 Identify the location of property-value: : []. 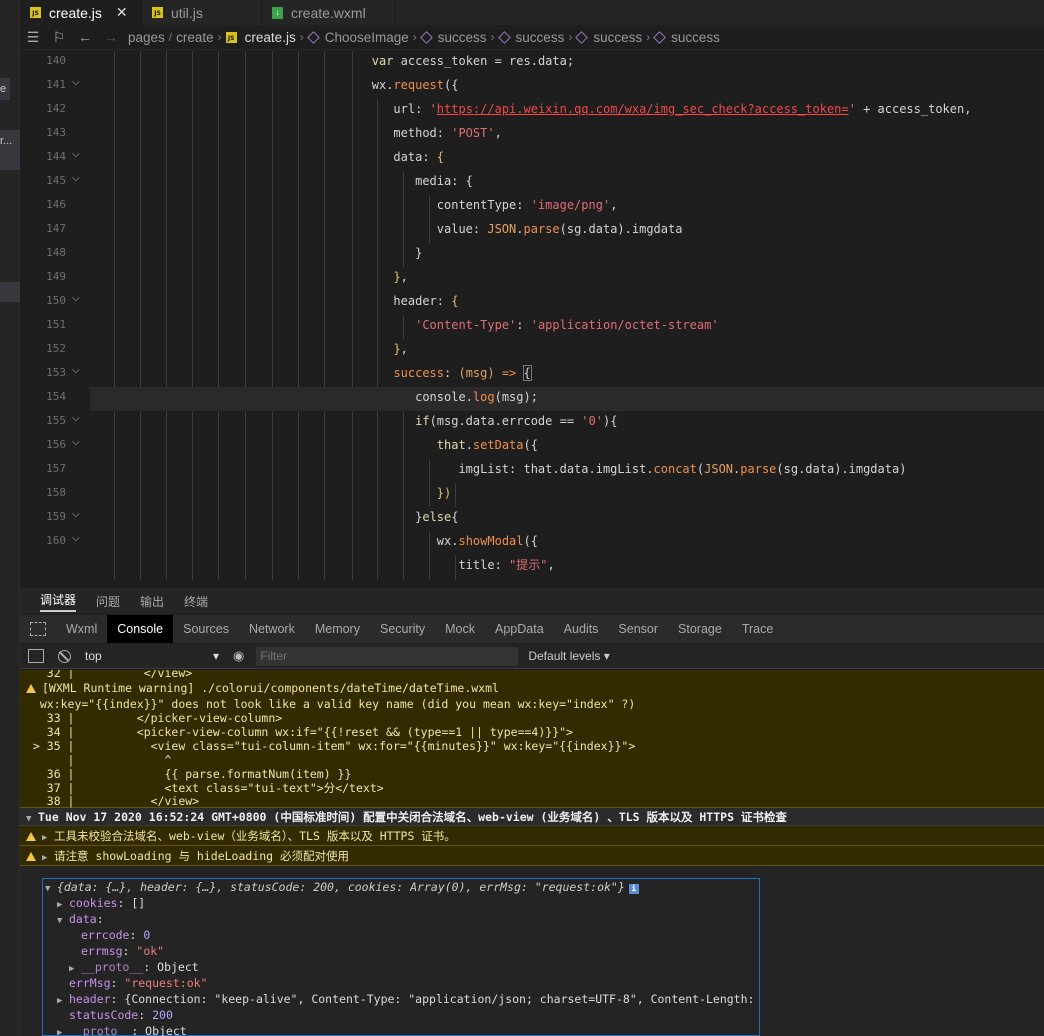
(131, 903).